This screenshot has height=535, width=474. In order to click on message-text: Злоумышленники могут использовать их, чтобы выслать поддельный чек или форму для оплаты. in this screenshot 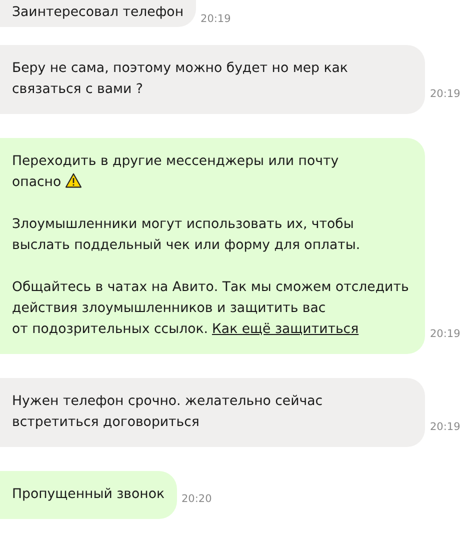, I will do `click(187, 235)`.